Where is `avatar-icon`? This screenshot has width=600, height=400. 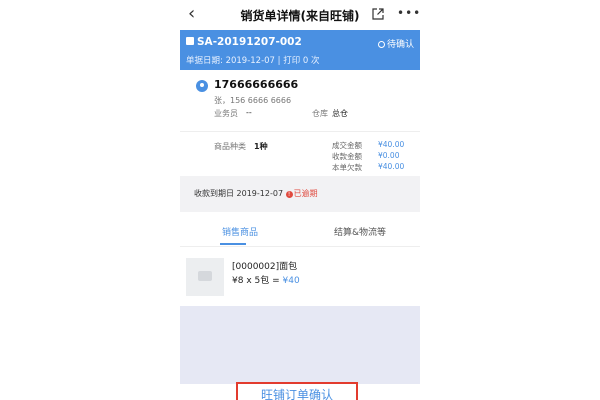
avatar-icon is located at coordinates (202, 86).